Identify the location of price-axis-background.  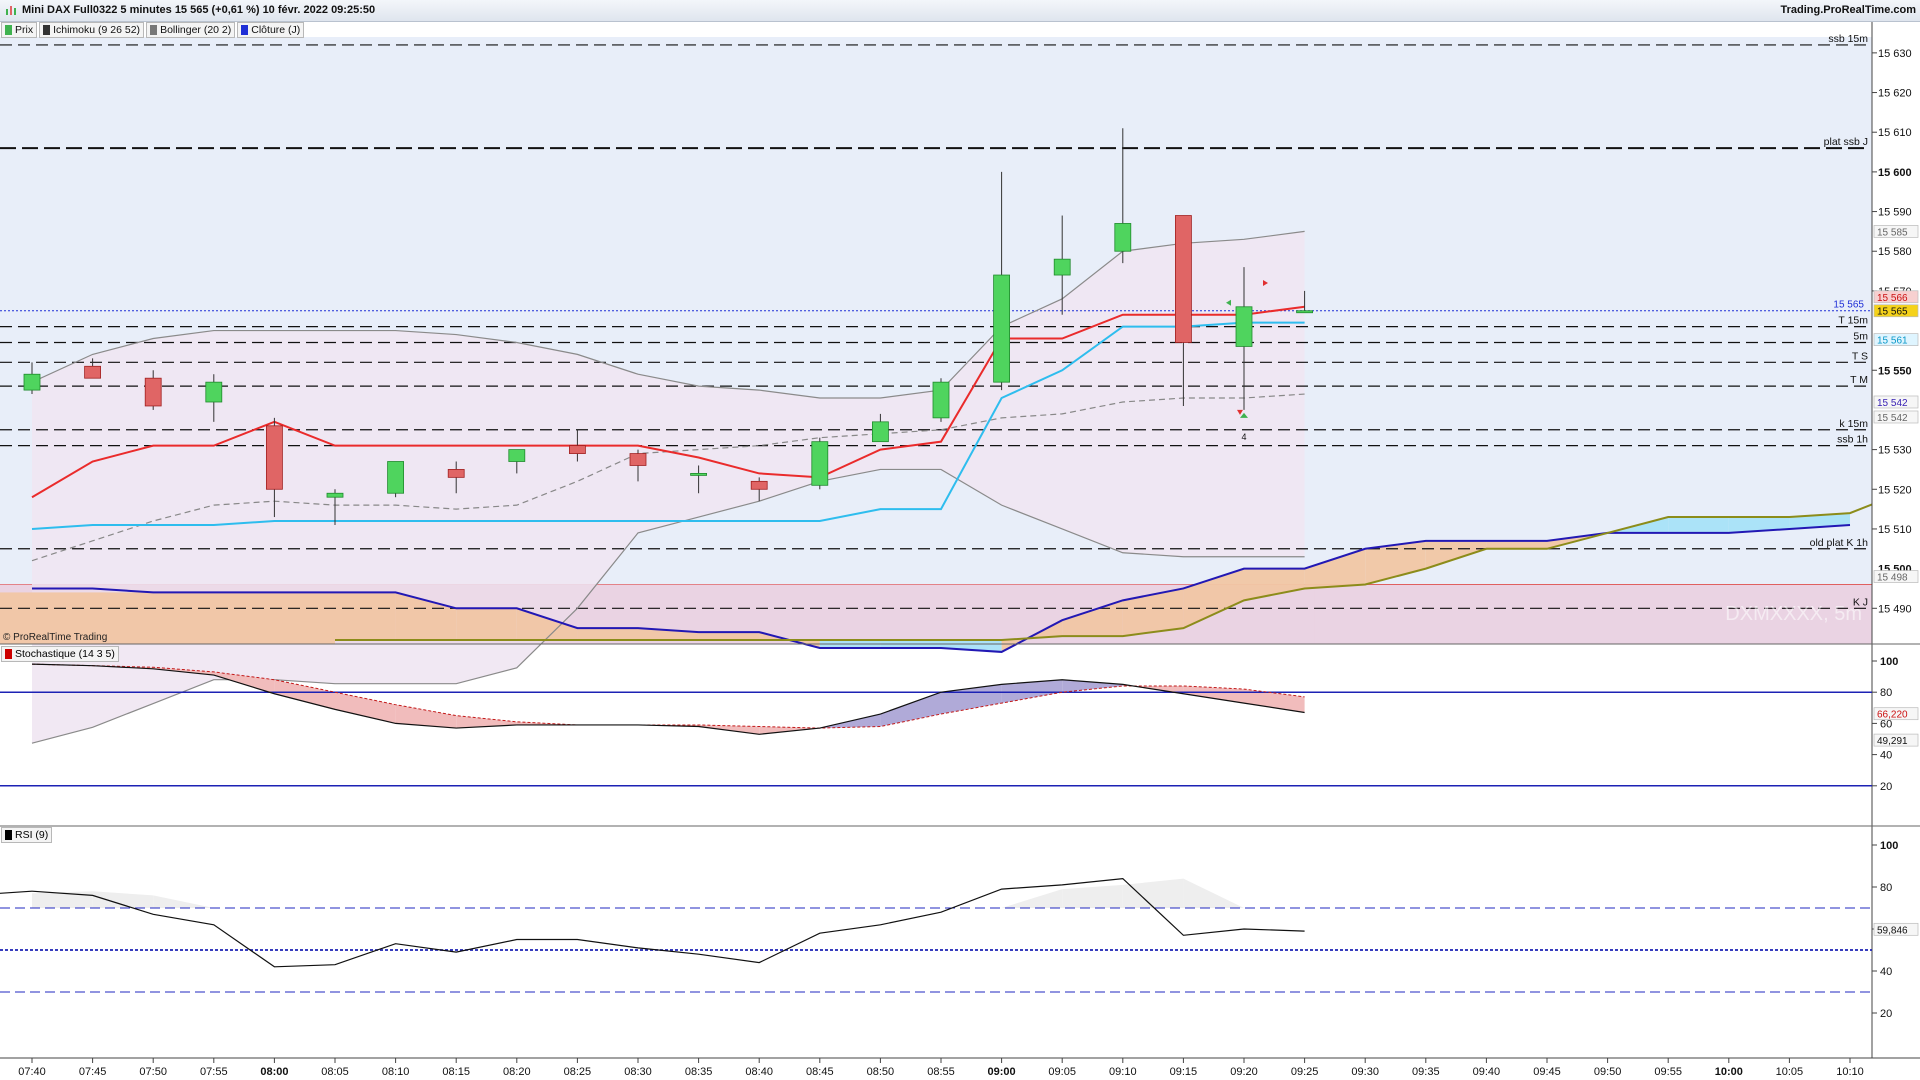
(1896, 333).